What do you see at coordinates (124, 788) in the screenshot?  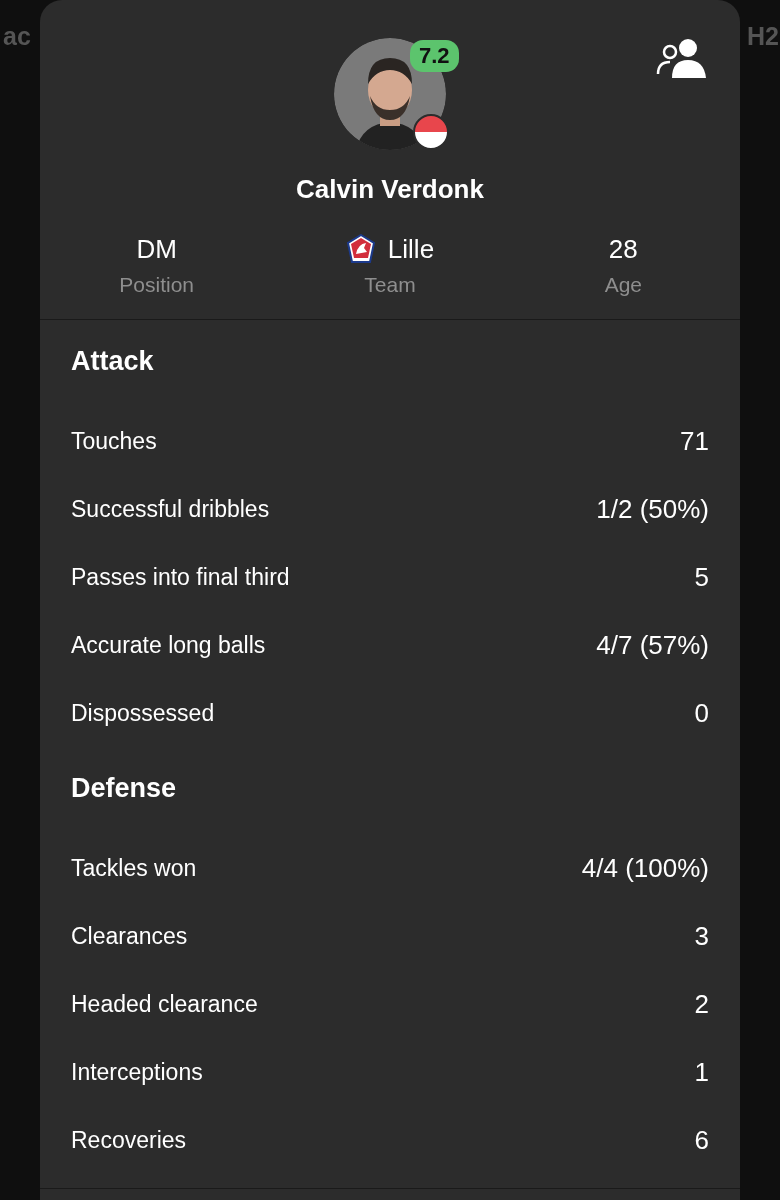 I see `section-title: Defense` at bounding box center [124, 788].